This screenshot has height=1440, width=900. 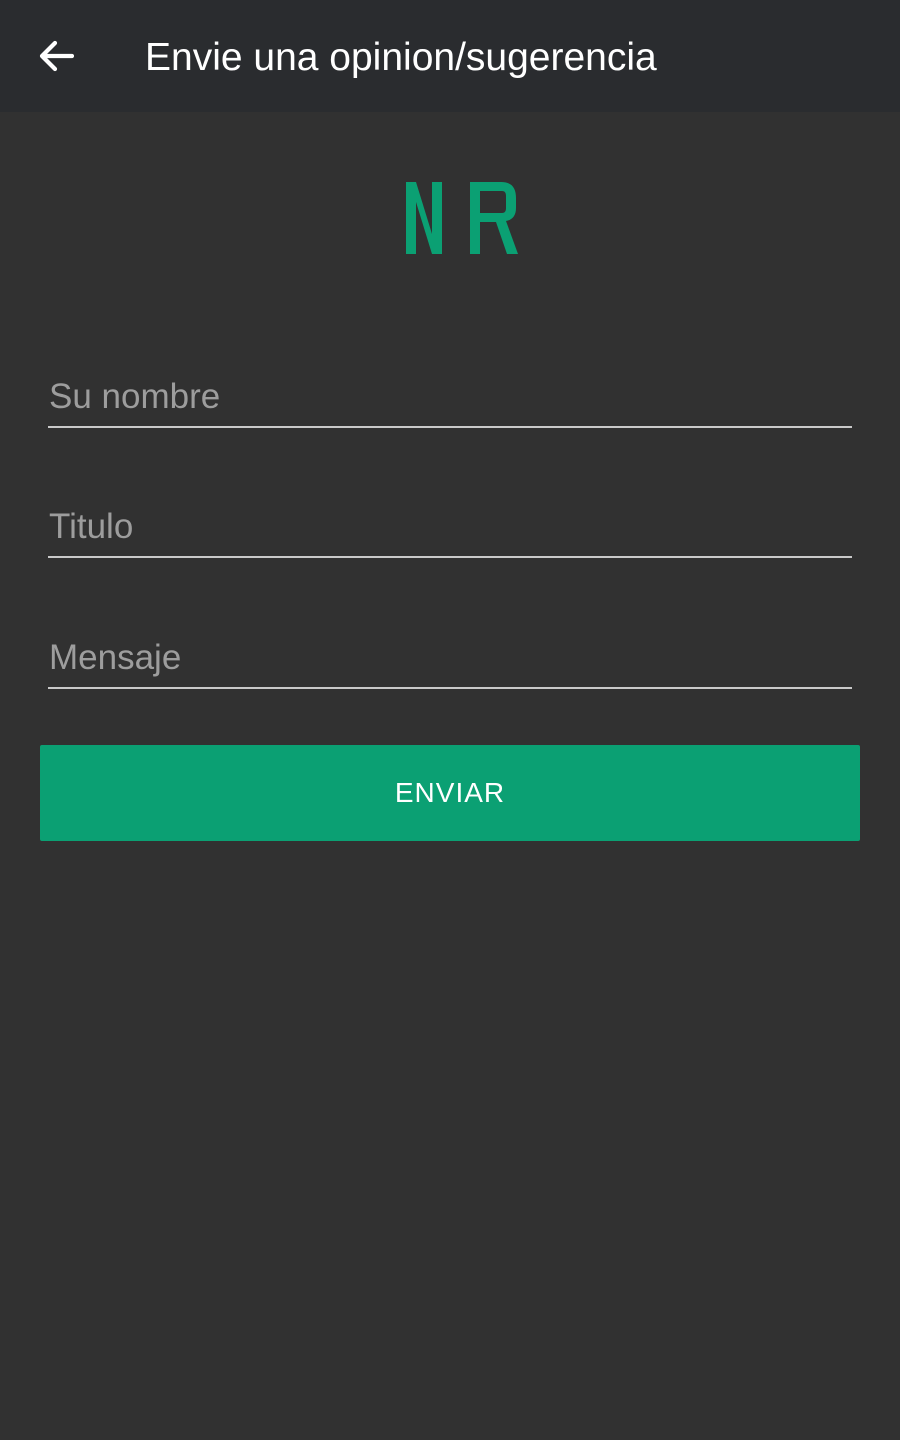 I want to click on message-field, so click(x=450, y=659).